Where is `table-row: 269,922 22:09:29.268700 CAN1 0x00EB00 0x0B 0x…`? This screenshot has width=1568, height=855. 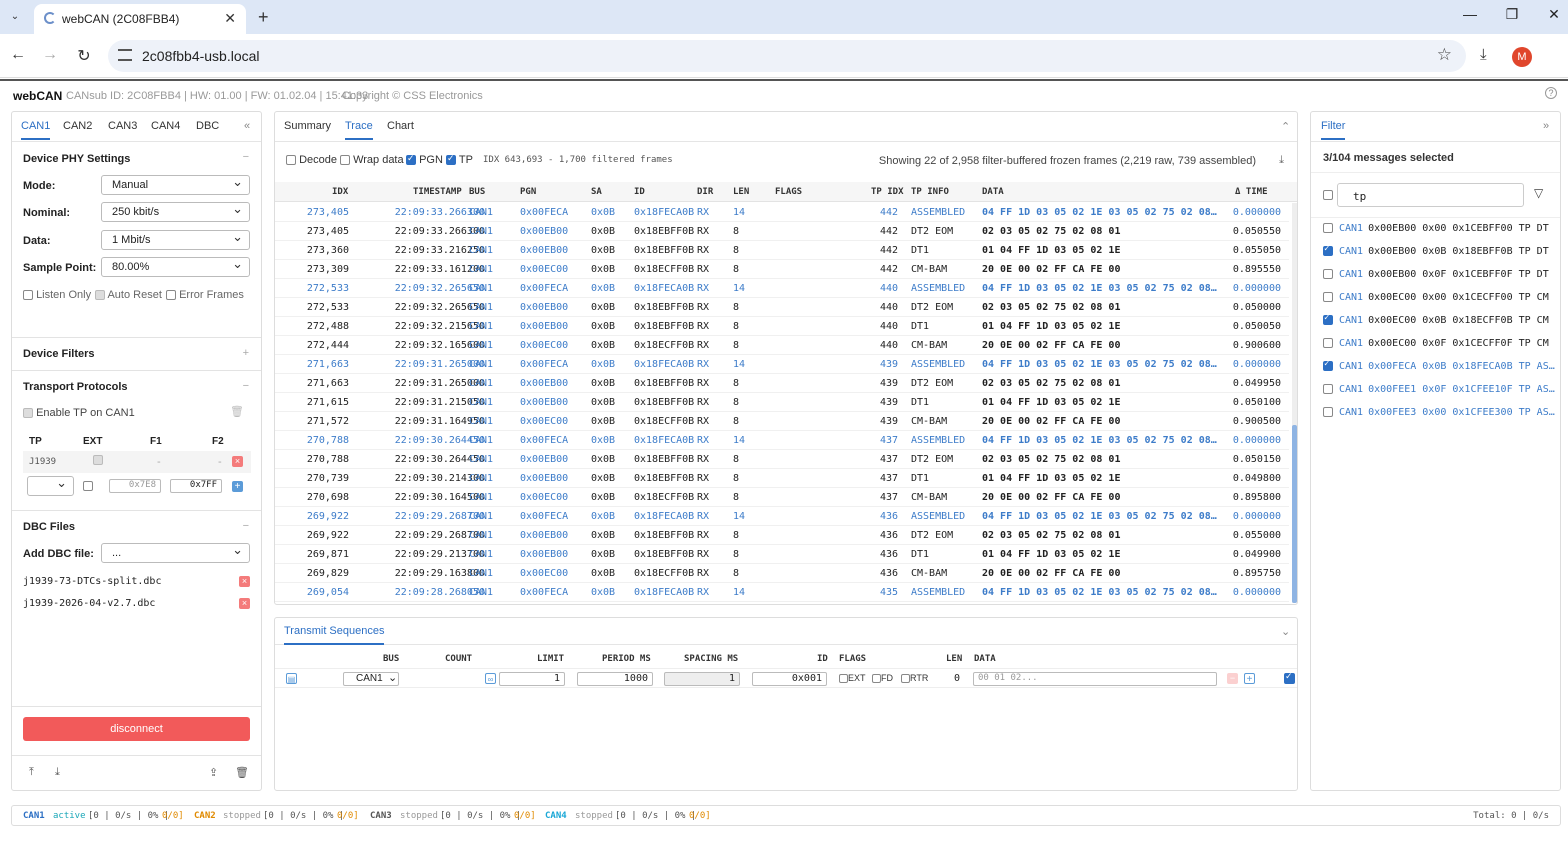
table-row: 269,922 22:09:29.268700 CAN1 0x00EB00 0x0B 0x… is located at coordinates (782, 535).